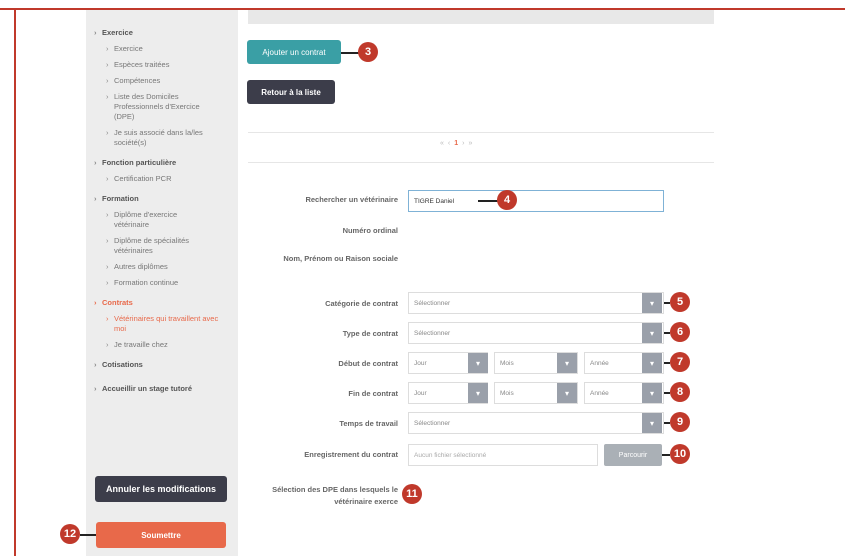  What do you see at coordinates (164, 389) in the screenshot?
I see `sidebar-section-stage: › Accueillir un stage tutoré` at bounding box center [164, 389].